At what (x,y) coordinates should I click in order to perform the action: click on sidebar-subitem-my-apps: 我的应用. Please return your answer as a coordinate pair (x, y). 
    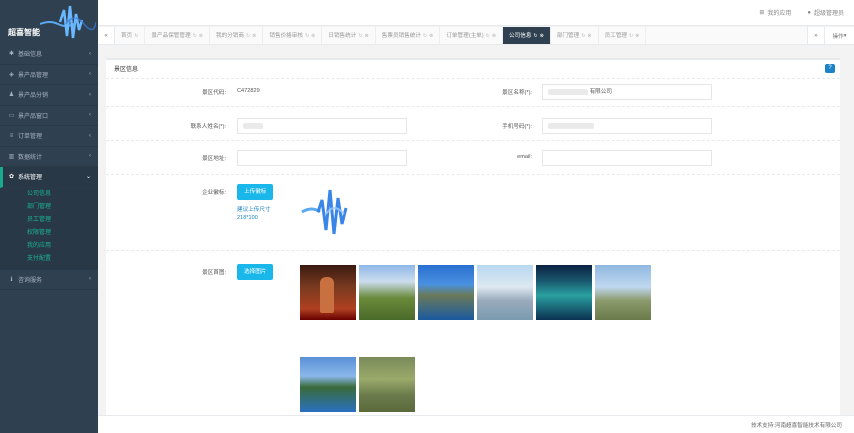
    Looking at the image, I should click on (49, 246).